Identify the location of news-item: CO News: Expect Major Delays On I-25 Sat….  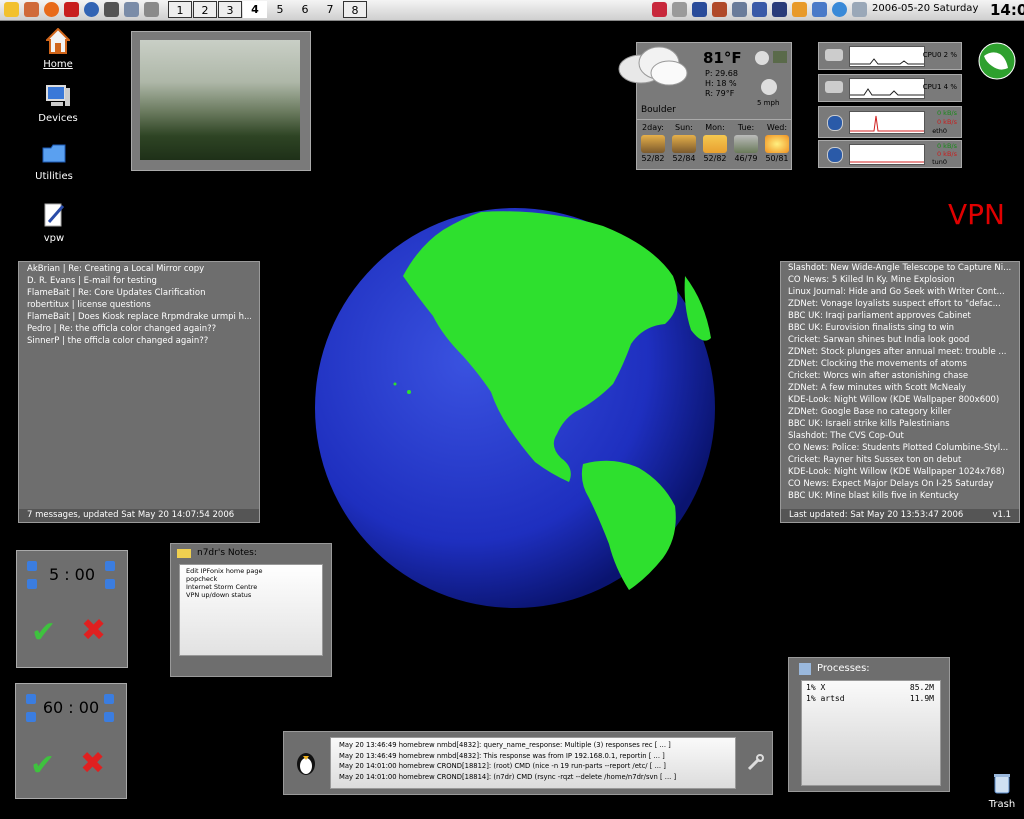
(900, 484).